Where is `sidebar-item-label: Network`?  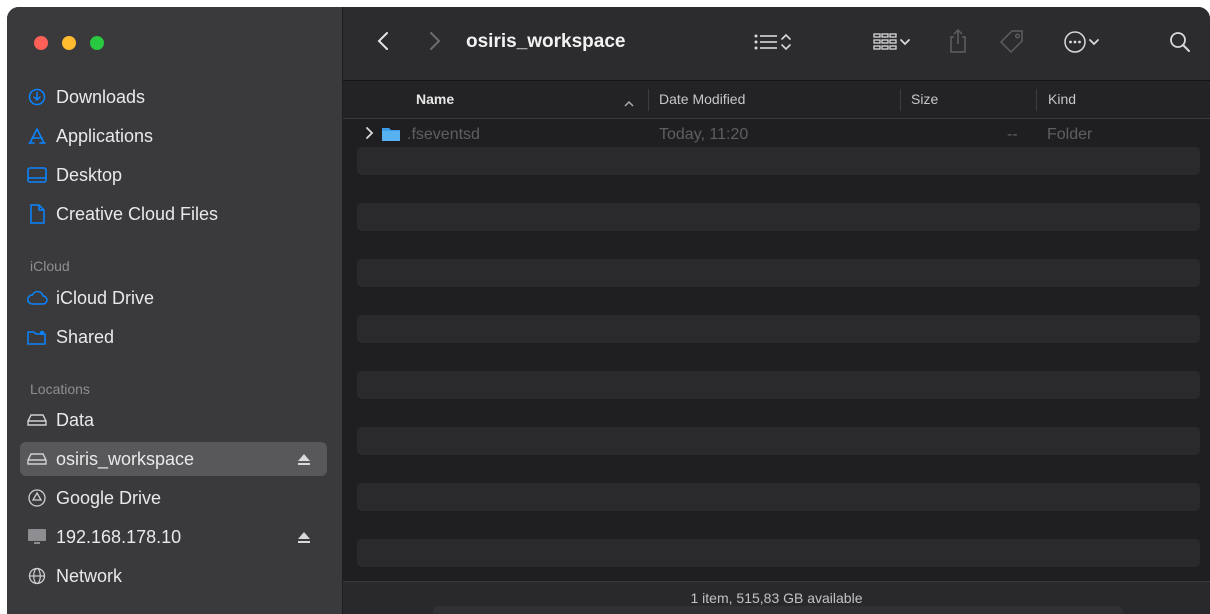
sidebar-item-label: Network is located at coordinates (89, 575).